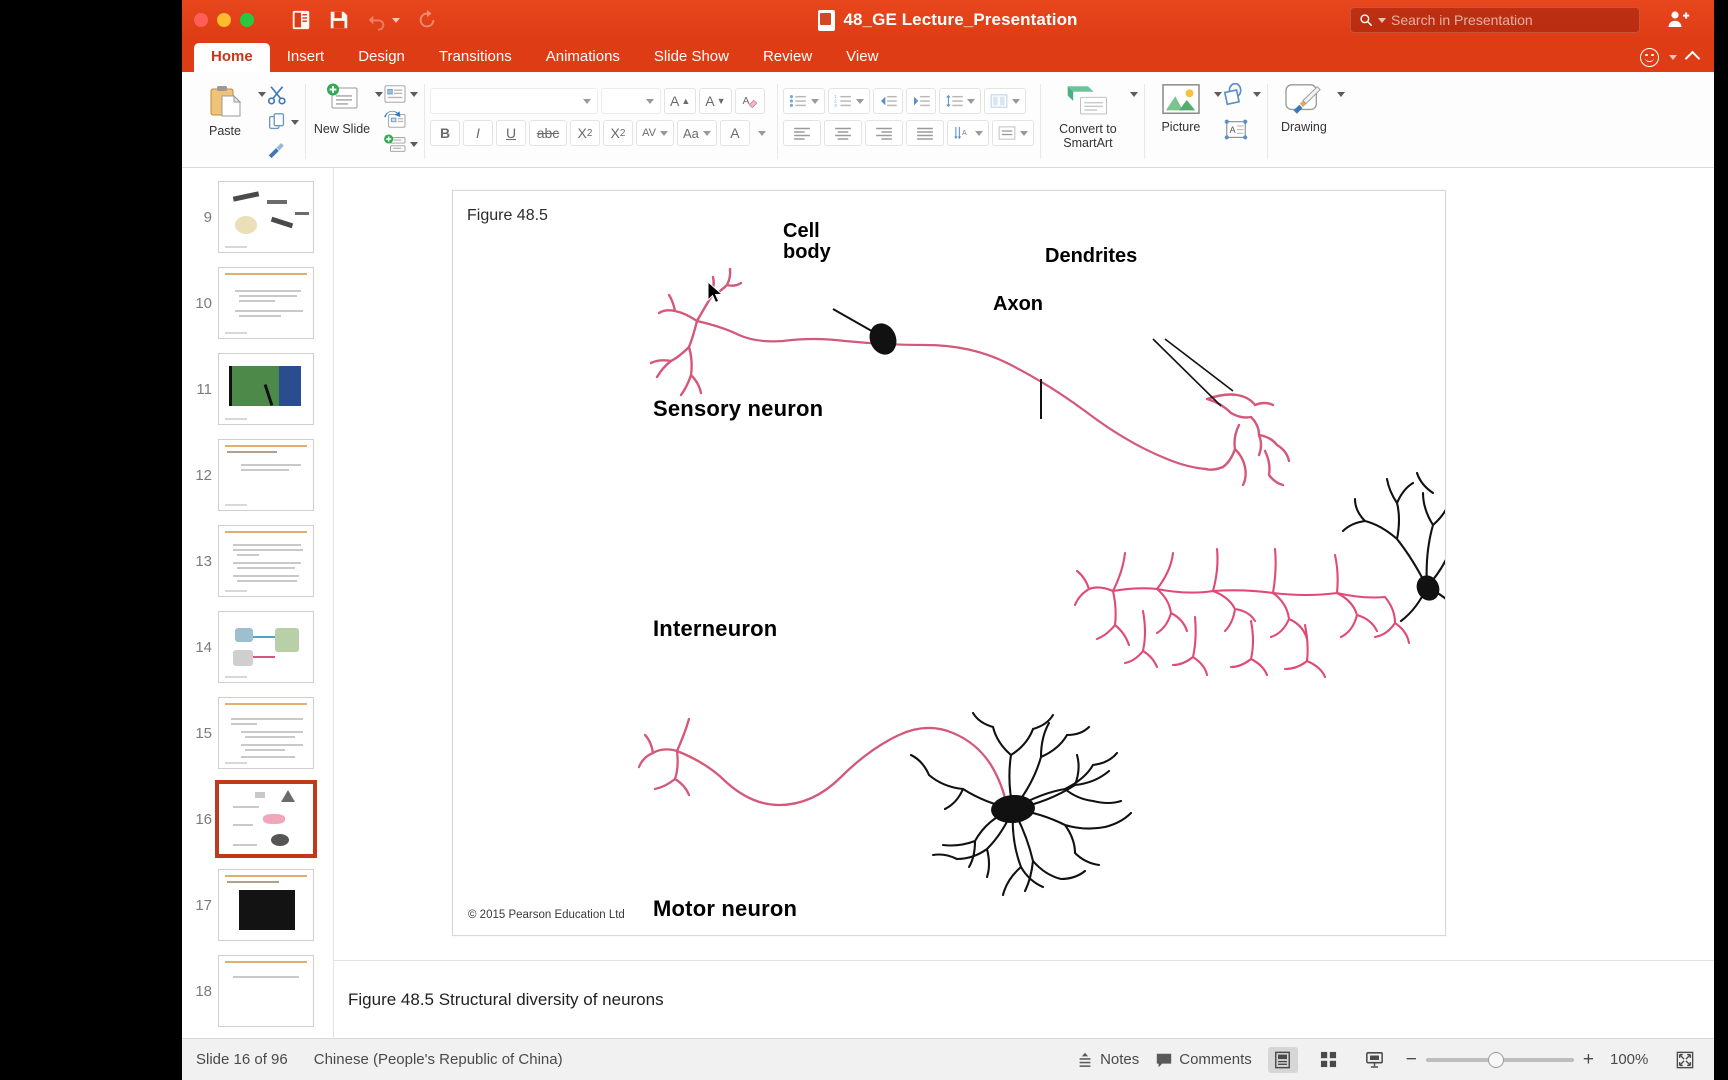 The height and width of the screenshot is (1080, 1728). Describe the element at coordinates (232, 57) in the screenshot. I see `tab-home: Home` at that location.